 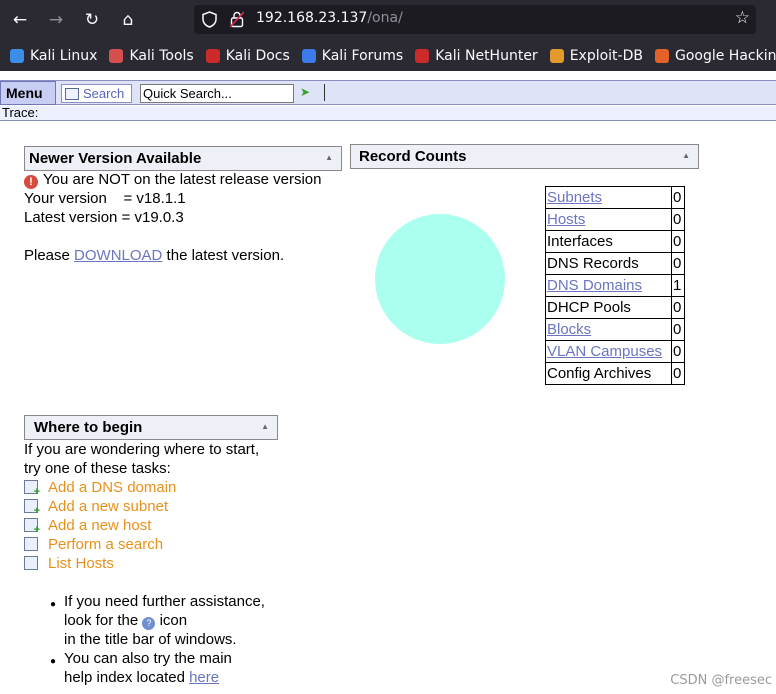 What do you see at coordinates (204, 677) in the screenshot?
I see `help-index-link: here` at bounding box center [204, 677].